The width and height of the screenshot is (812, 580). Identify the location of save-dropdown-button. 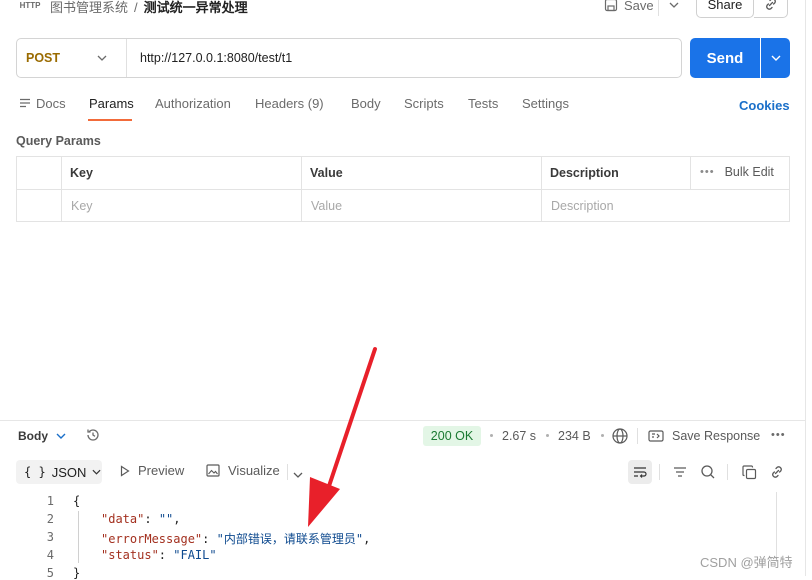
(674, 9).